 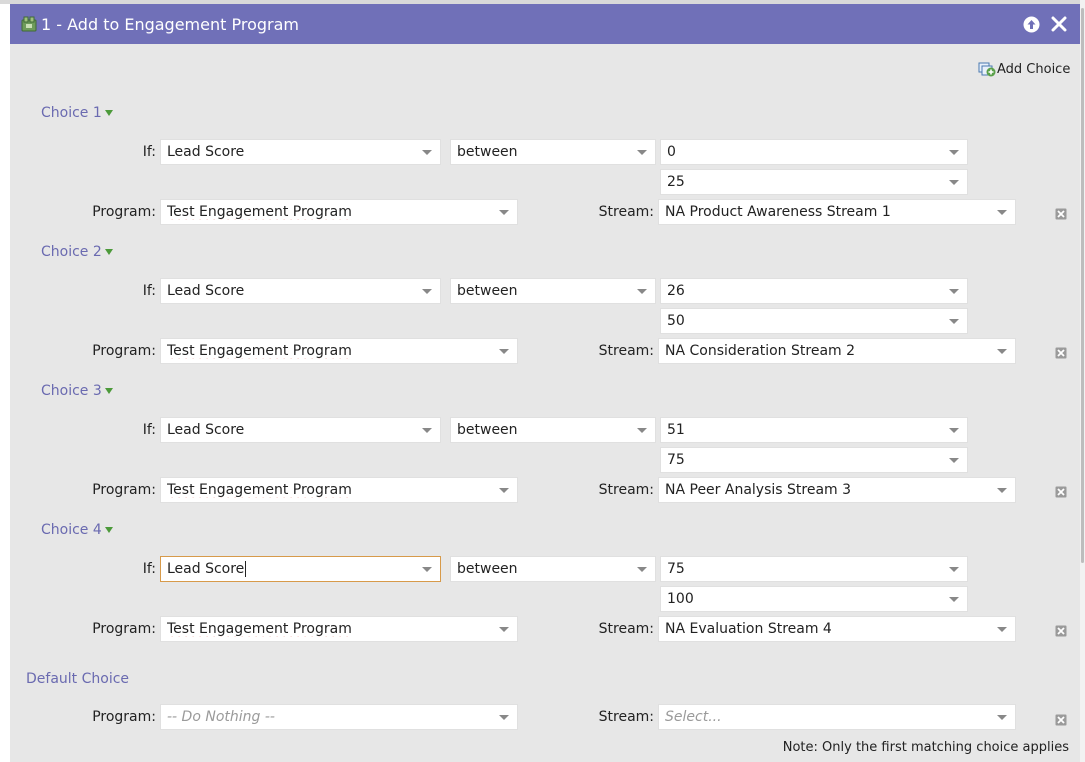 I want to click on choice-4-heading: Choice 4, so click(x=77, y=530).